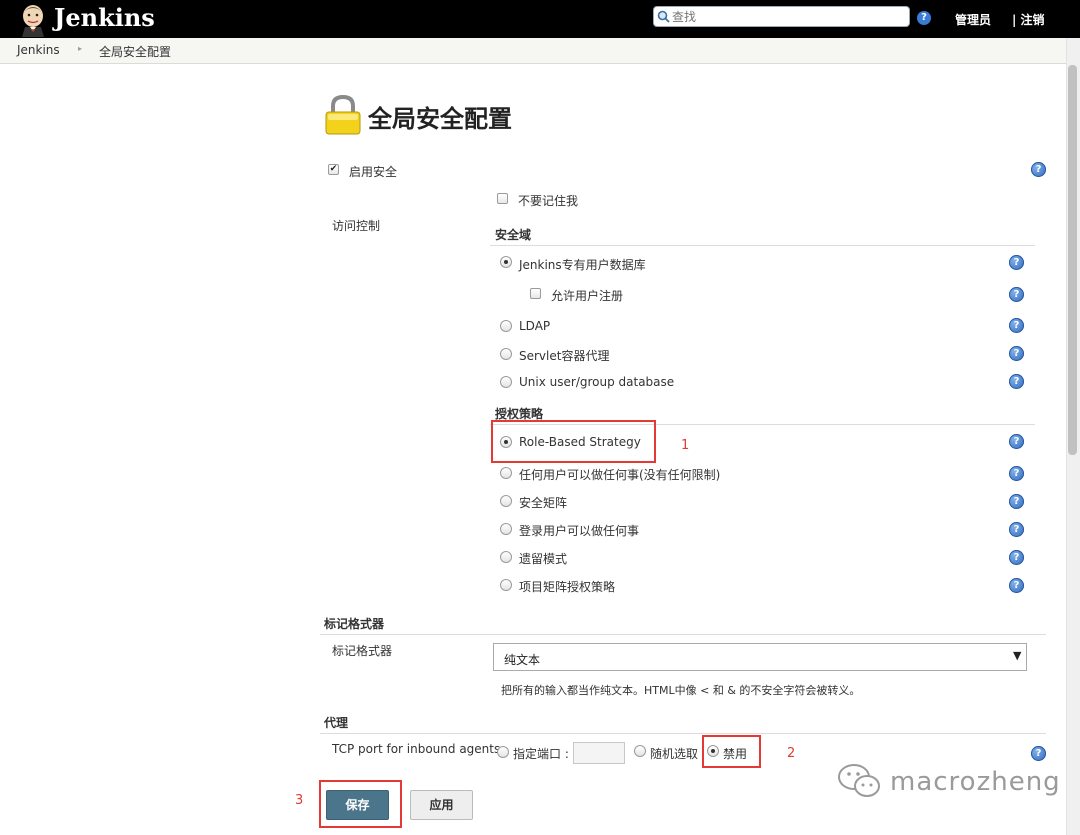 The height and width of the screenshot is (835, 1080). What do you see at coordinates (599, 753) in the screenshot?
I see `tcp-port-input` at bounding box center [599, 753].